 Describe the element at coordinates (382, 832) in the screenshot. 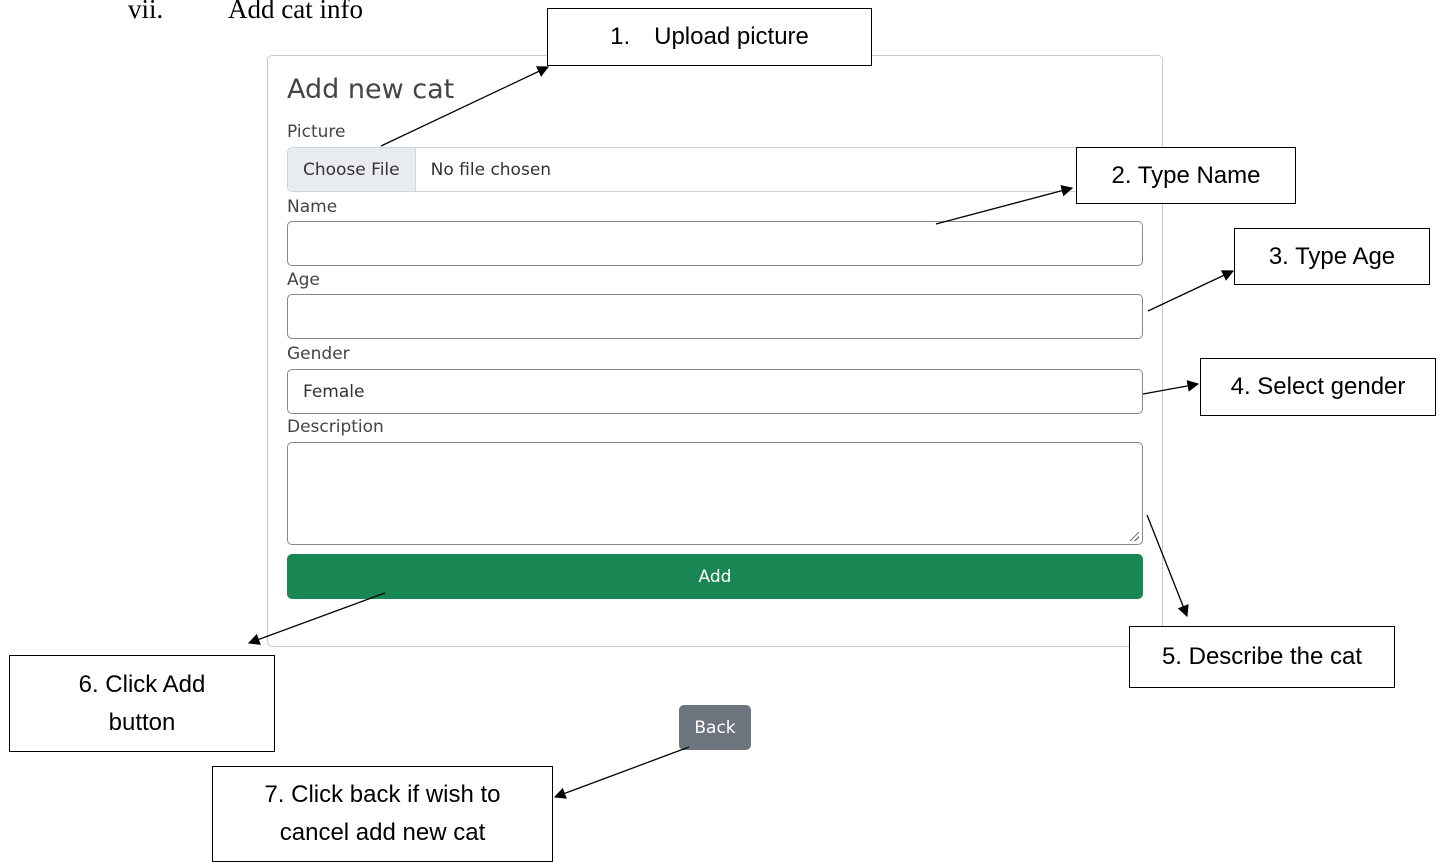

I see `callout-back-line2: cancel add new cat` at that location.